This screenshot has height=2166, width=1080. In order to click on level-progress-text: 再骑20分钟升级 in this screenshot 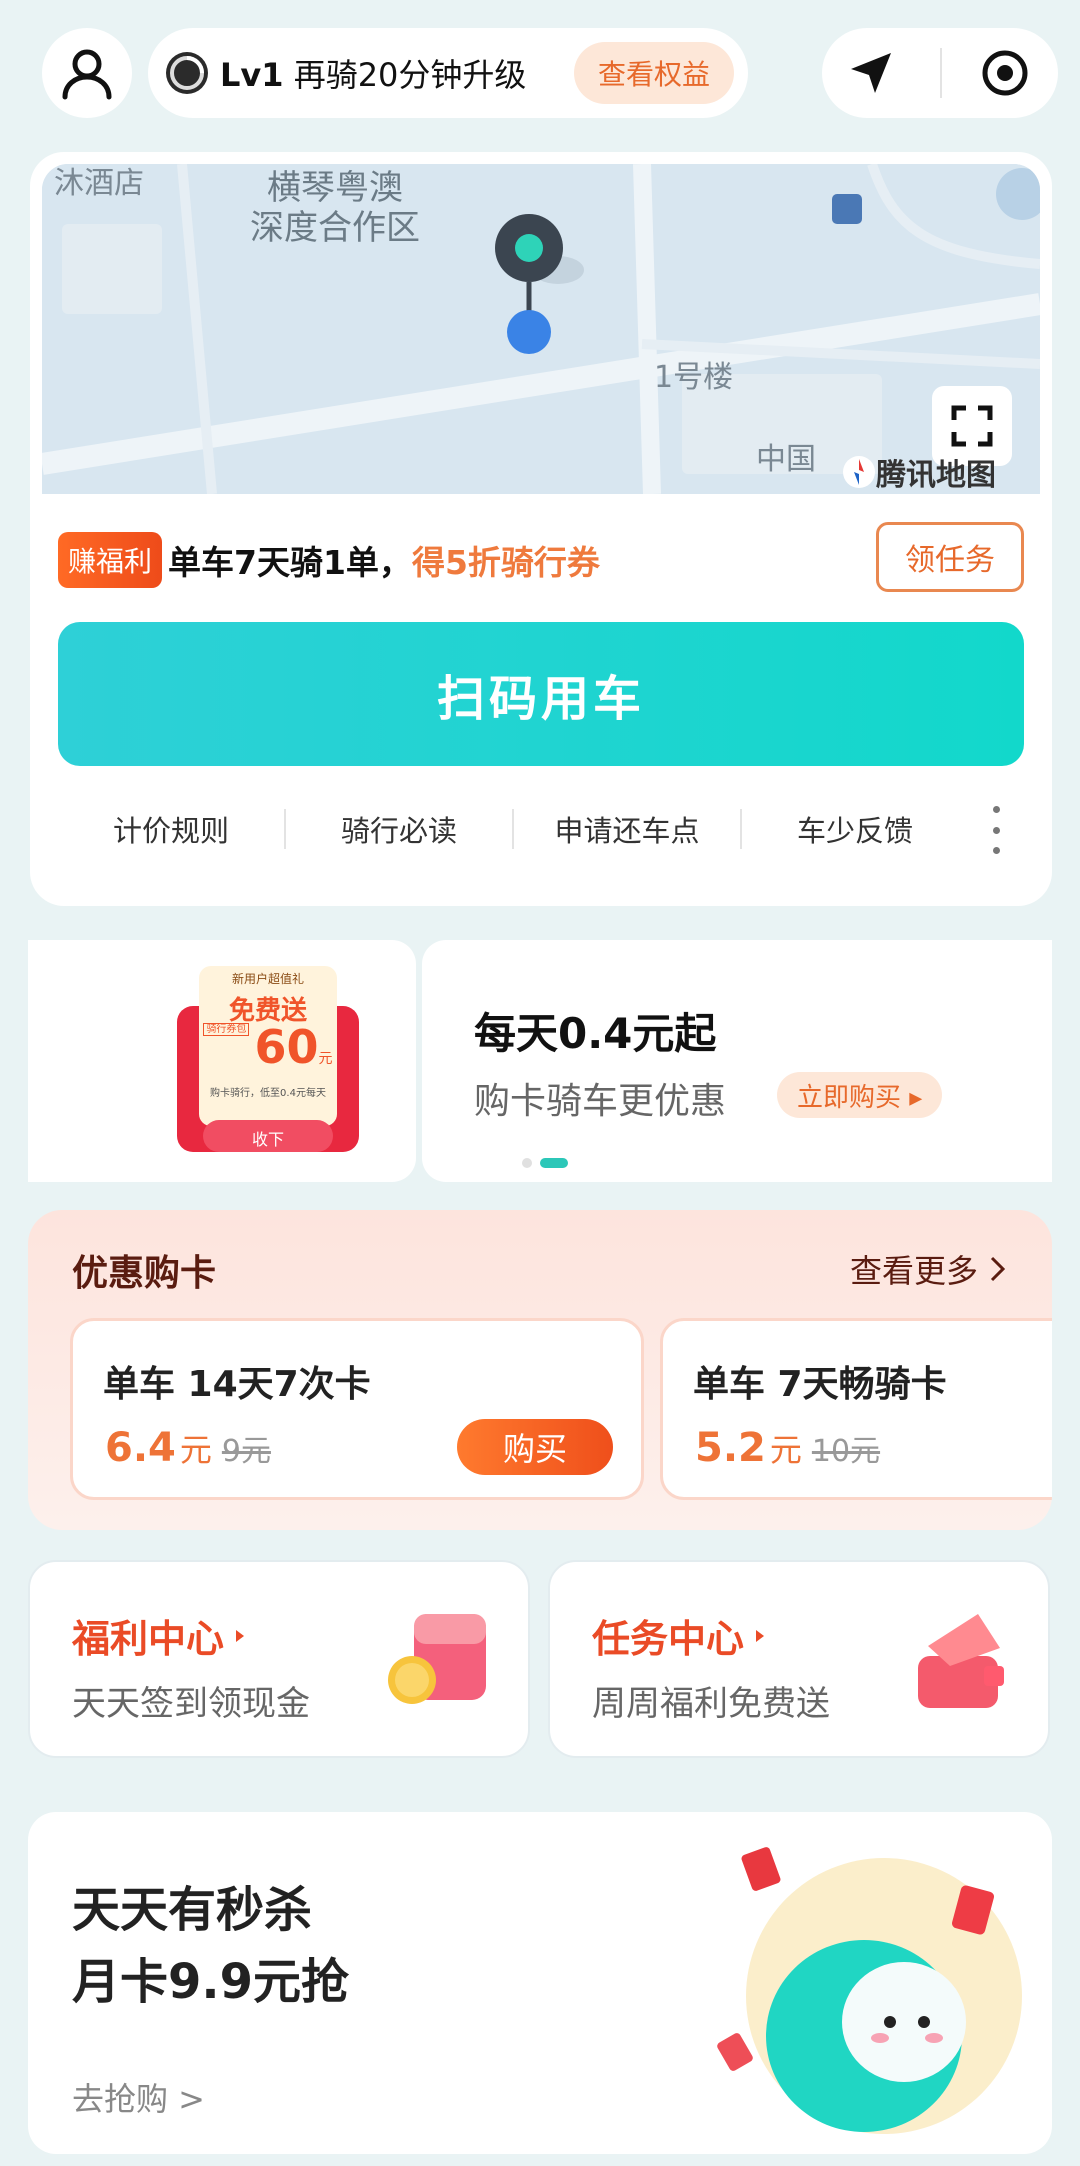, I will do `click(410, 75)`.